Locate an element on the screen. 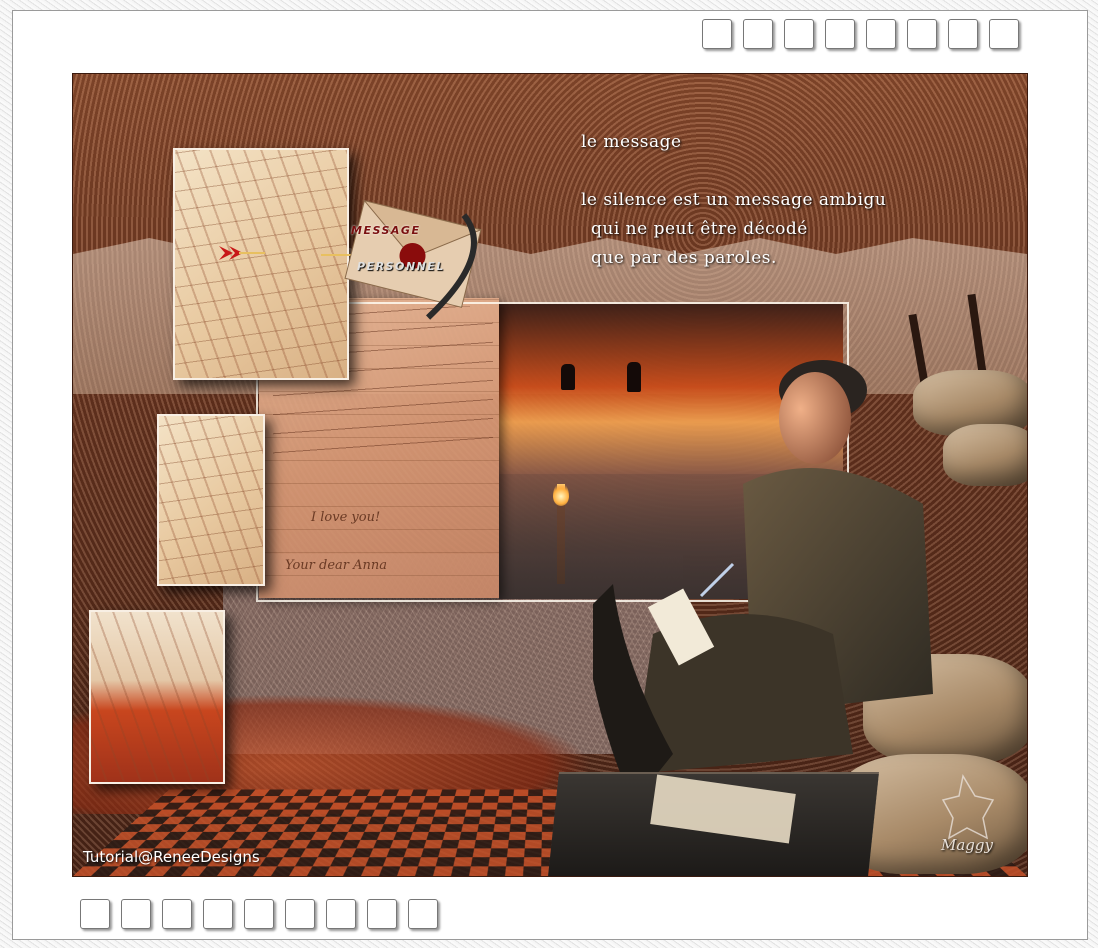 Image resolution: width=1098 pixels, height=948 pixels. soldier-figure is located at coordinates (763, 582).